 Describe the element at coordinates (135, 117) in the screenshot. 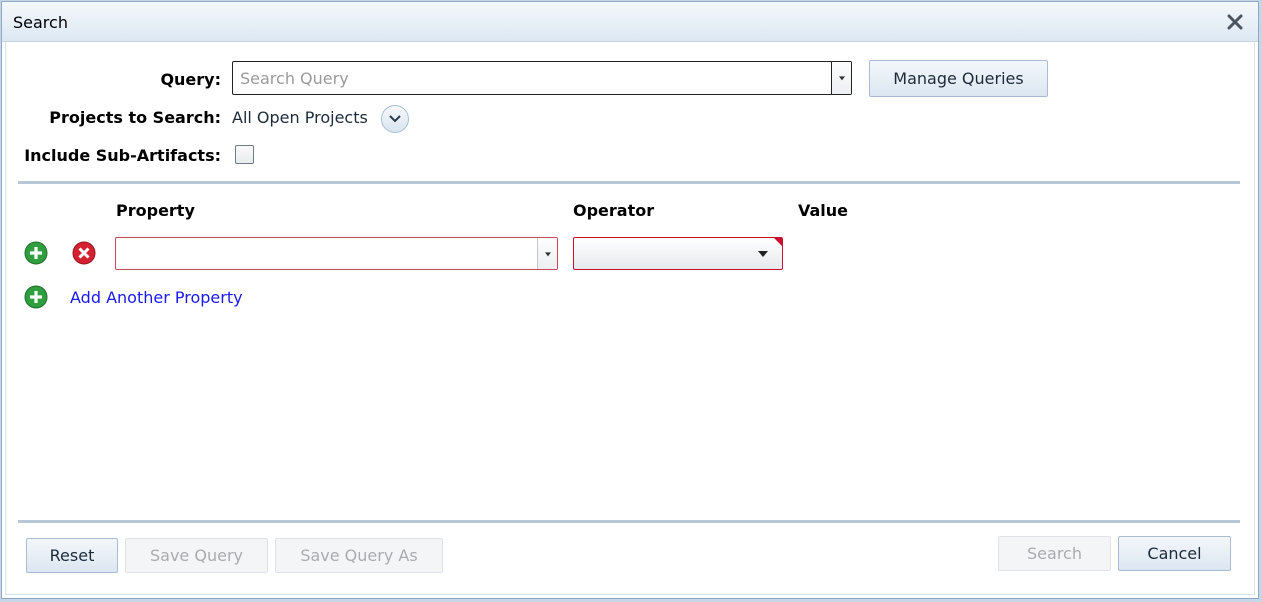

I see `projects-label: Projects to Search:` at that location.